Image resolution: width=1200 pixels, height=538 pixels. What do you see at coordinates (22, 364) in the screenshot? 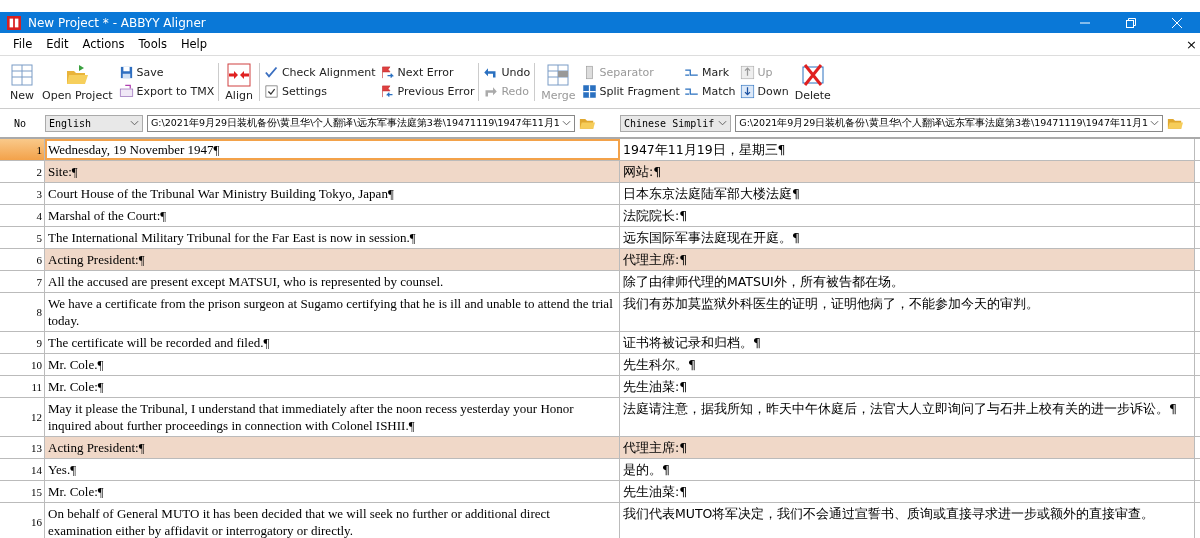
I see `row-number: 10` at bounding box center [22, 364].